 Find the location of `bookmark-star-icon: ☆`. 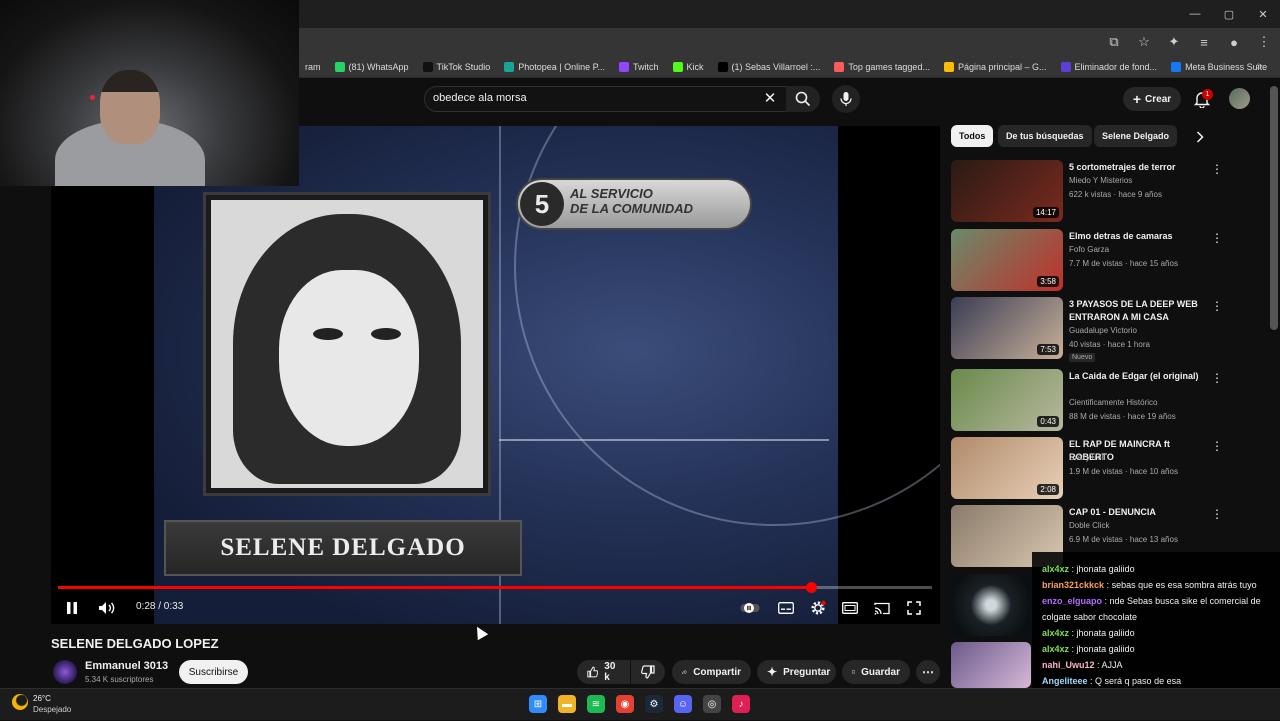

bookmark-star-icon: ☆ is located at coordinates (1144, 42).